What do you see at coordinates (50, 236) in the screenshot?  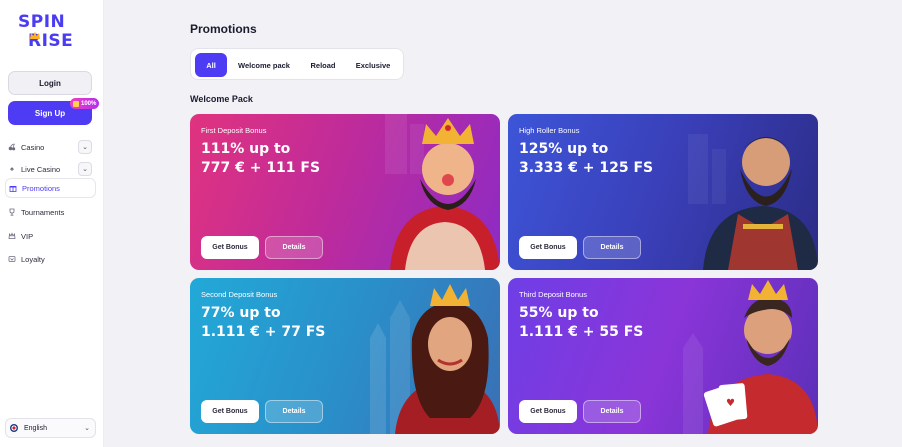 I see `sidebar-item-vip: VIP` at bounding box center [50, 236].